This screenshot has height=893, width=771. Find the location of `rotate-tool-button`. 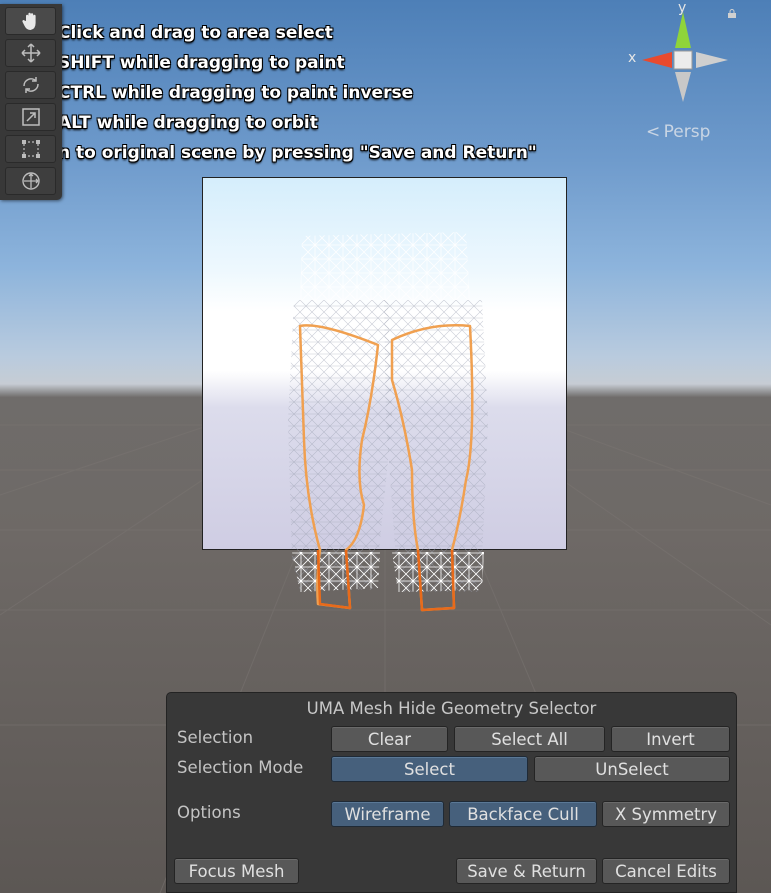

rotate-tool-button is located at coordinates (30, 85).